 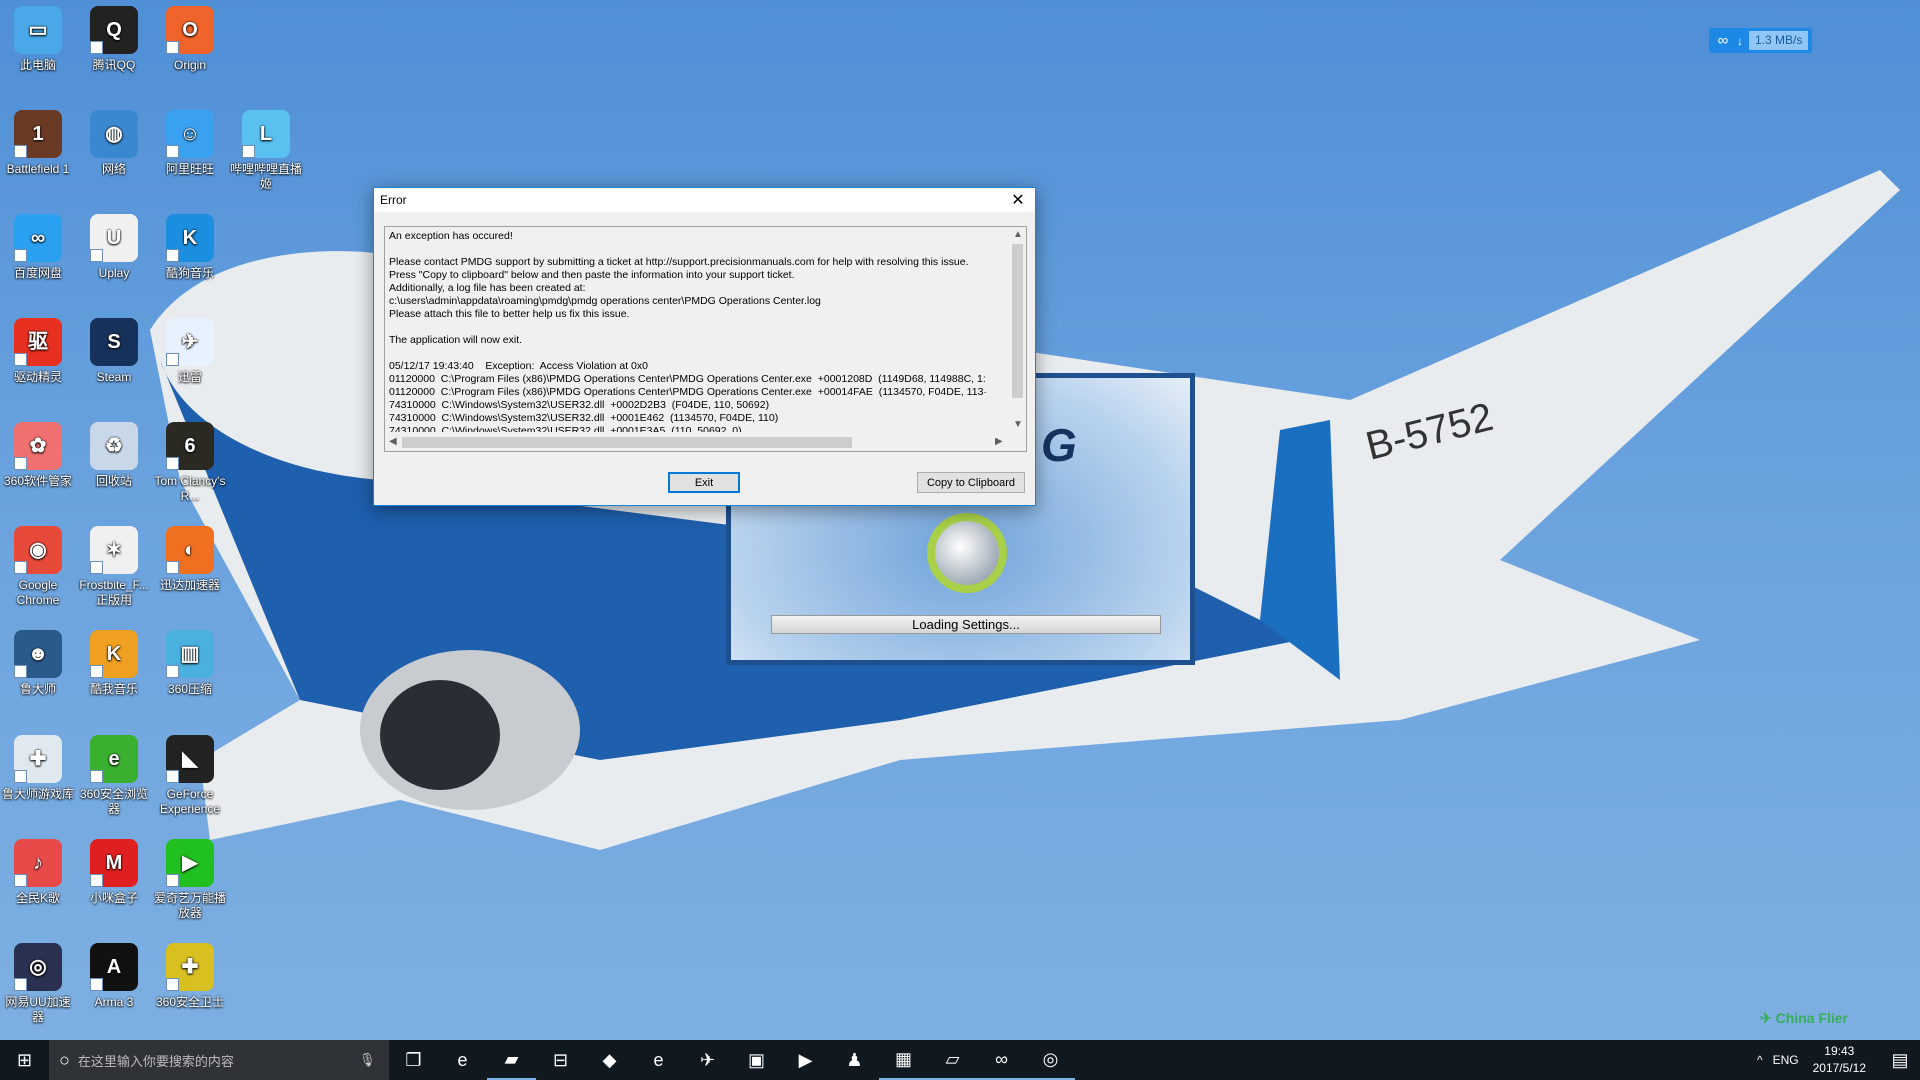 I want to click on taskbar-app-edge: e, so click(x=462, y=1060).